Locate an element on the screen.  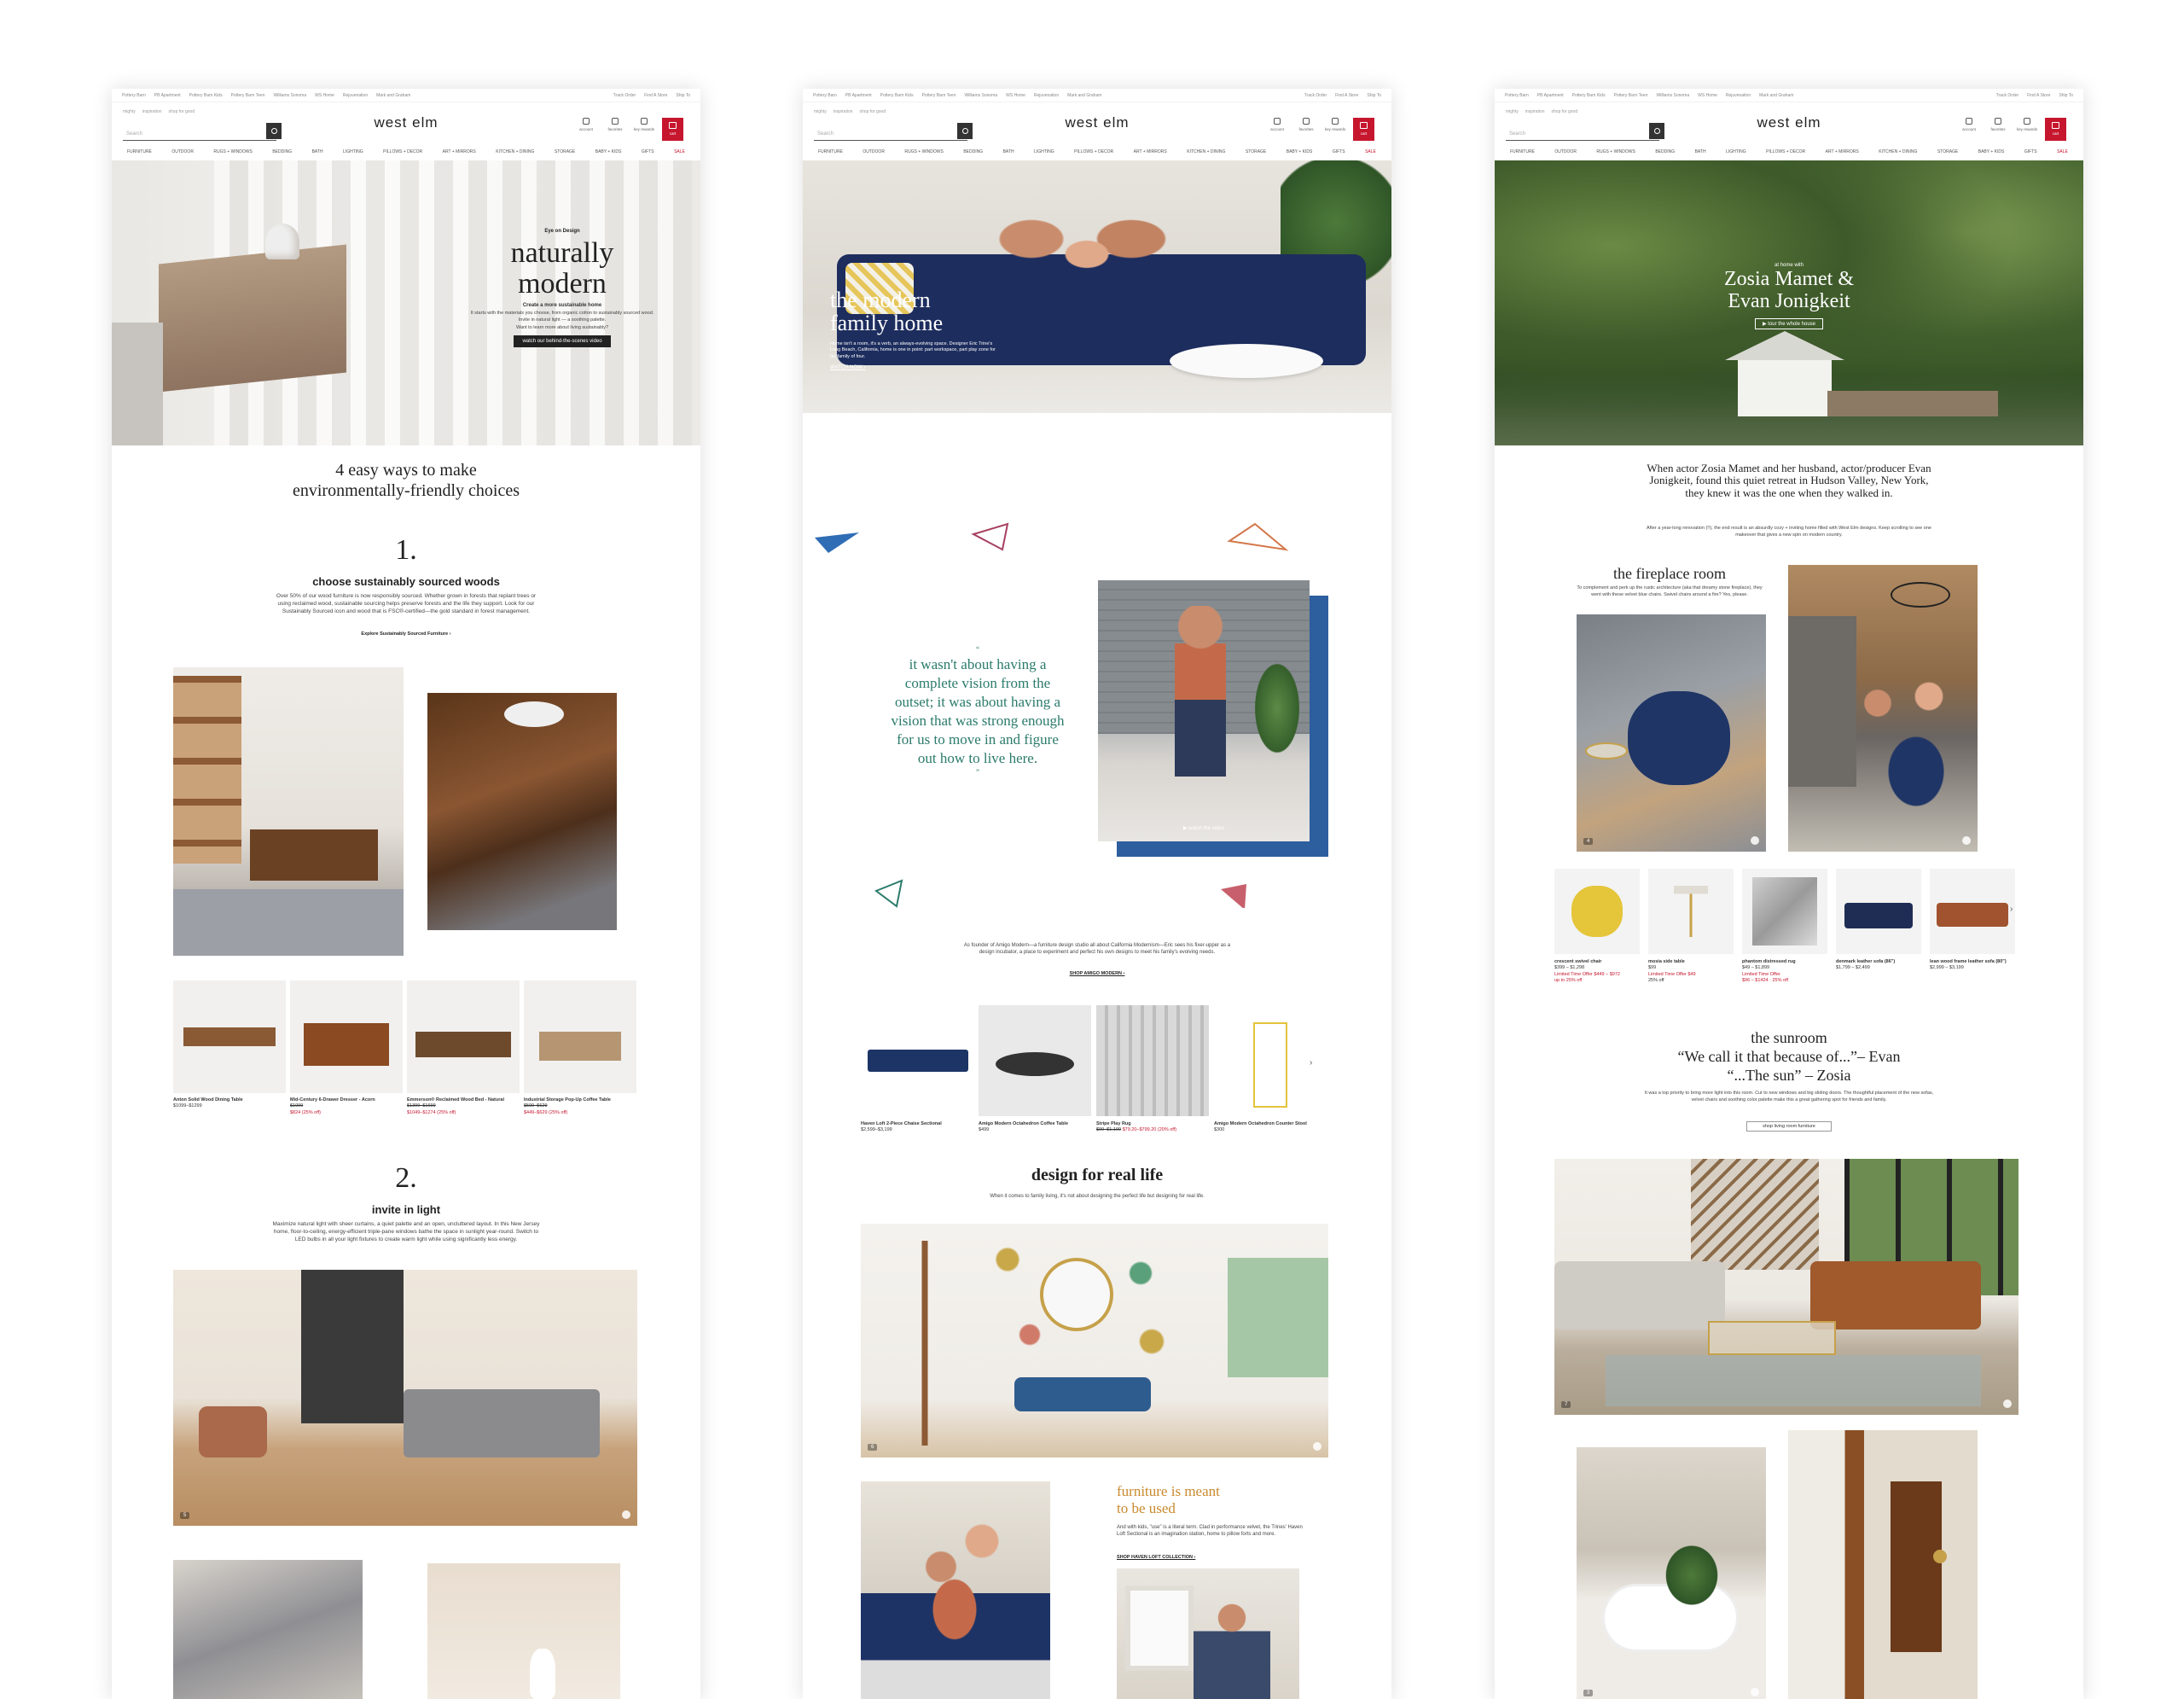
watch-video-label: ▶ watch the video is located at coordinates (1204, 828).